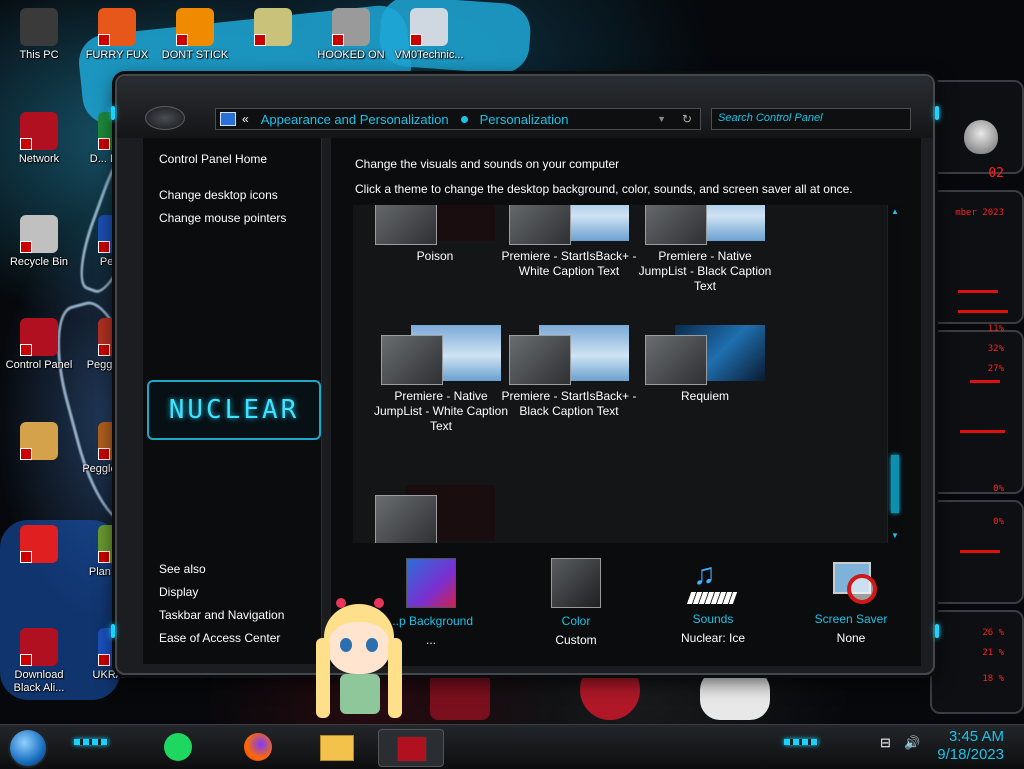 The height and width of the screenshot is (769, 1024). What do you see at coordinates (770, 118) in the screenshot?
I see `search-placeholder: Search Control Panel` at bounding box center [770, 118].